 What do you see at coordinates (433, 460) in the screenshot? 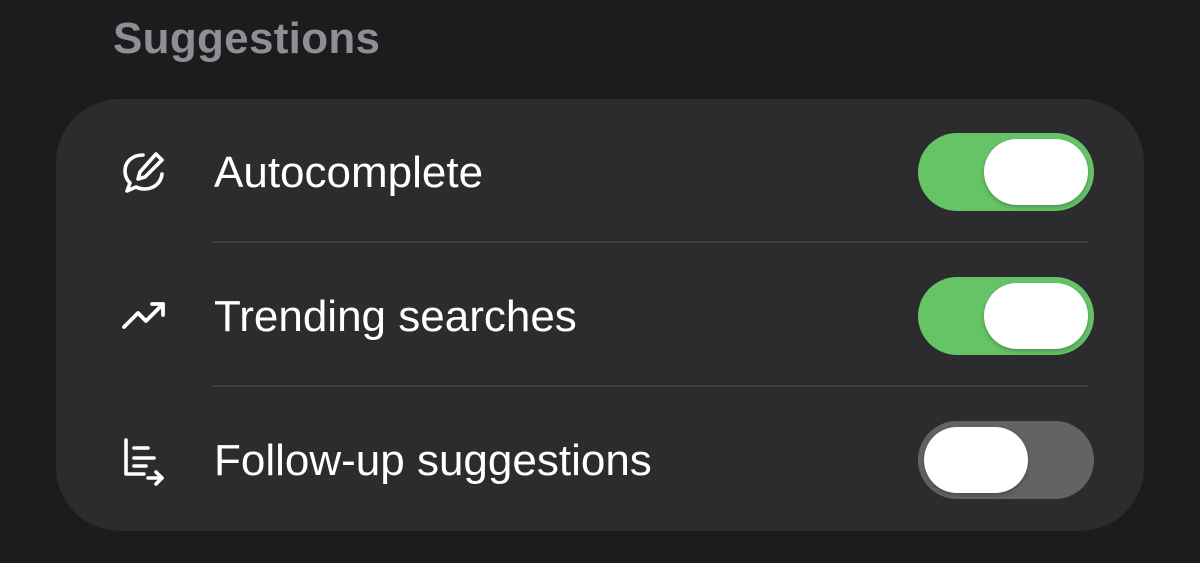
I see `setting-label: Follow-up suggestions` at bounding box center [433, 460].